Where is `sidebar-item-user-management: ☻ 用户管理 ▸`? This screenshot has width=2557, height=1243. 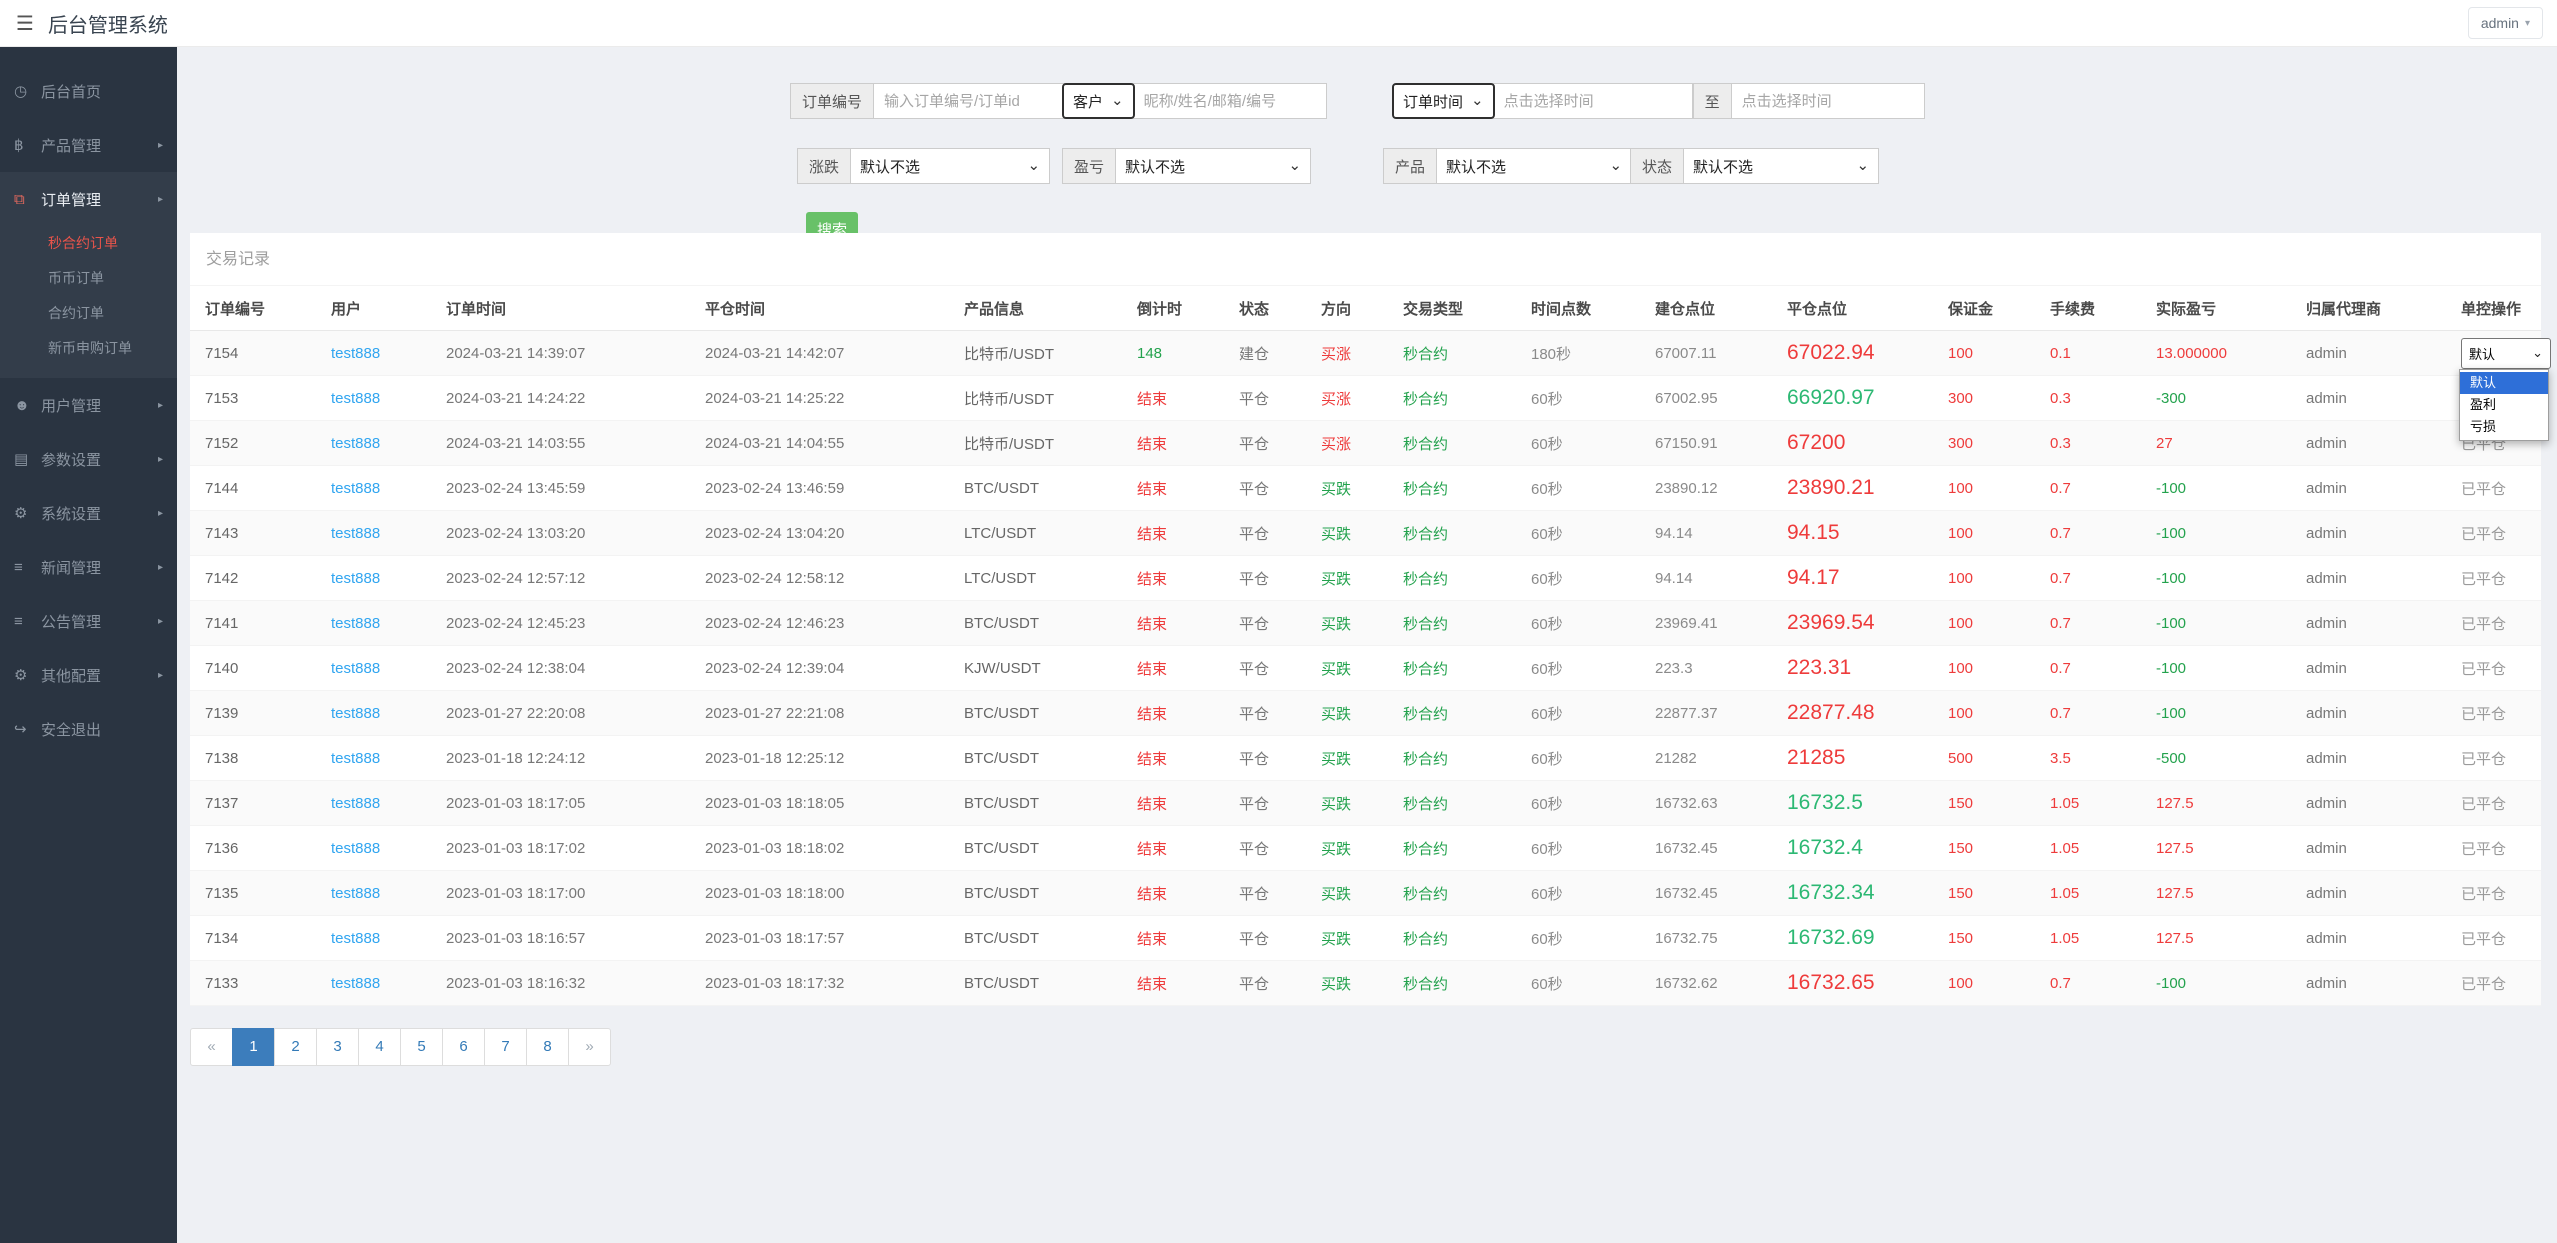 sidebar-item-user-management: ☻ 用户管理 ▸ is located at coordinates (88, 405).